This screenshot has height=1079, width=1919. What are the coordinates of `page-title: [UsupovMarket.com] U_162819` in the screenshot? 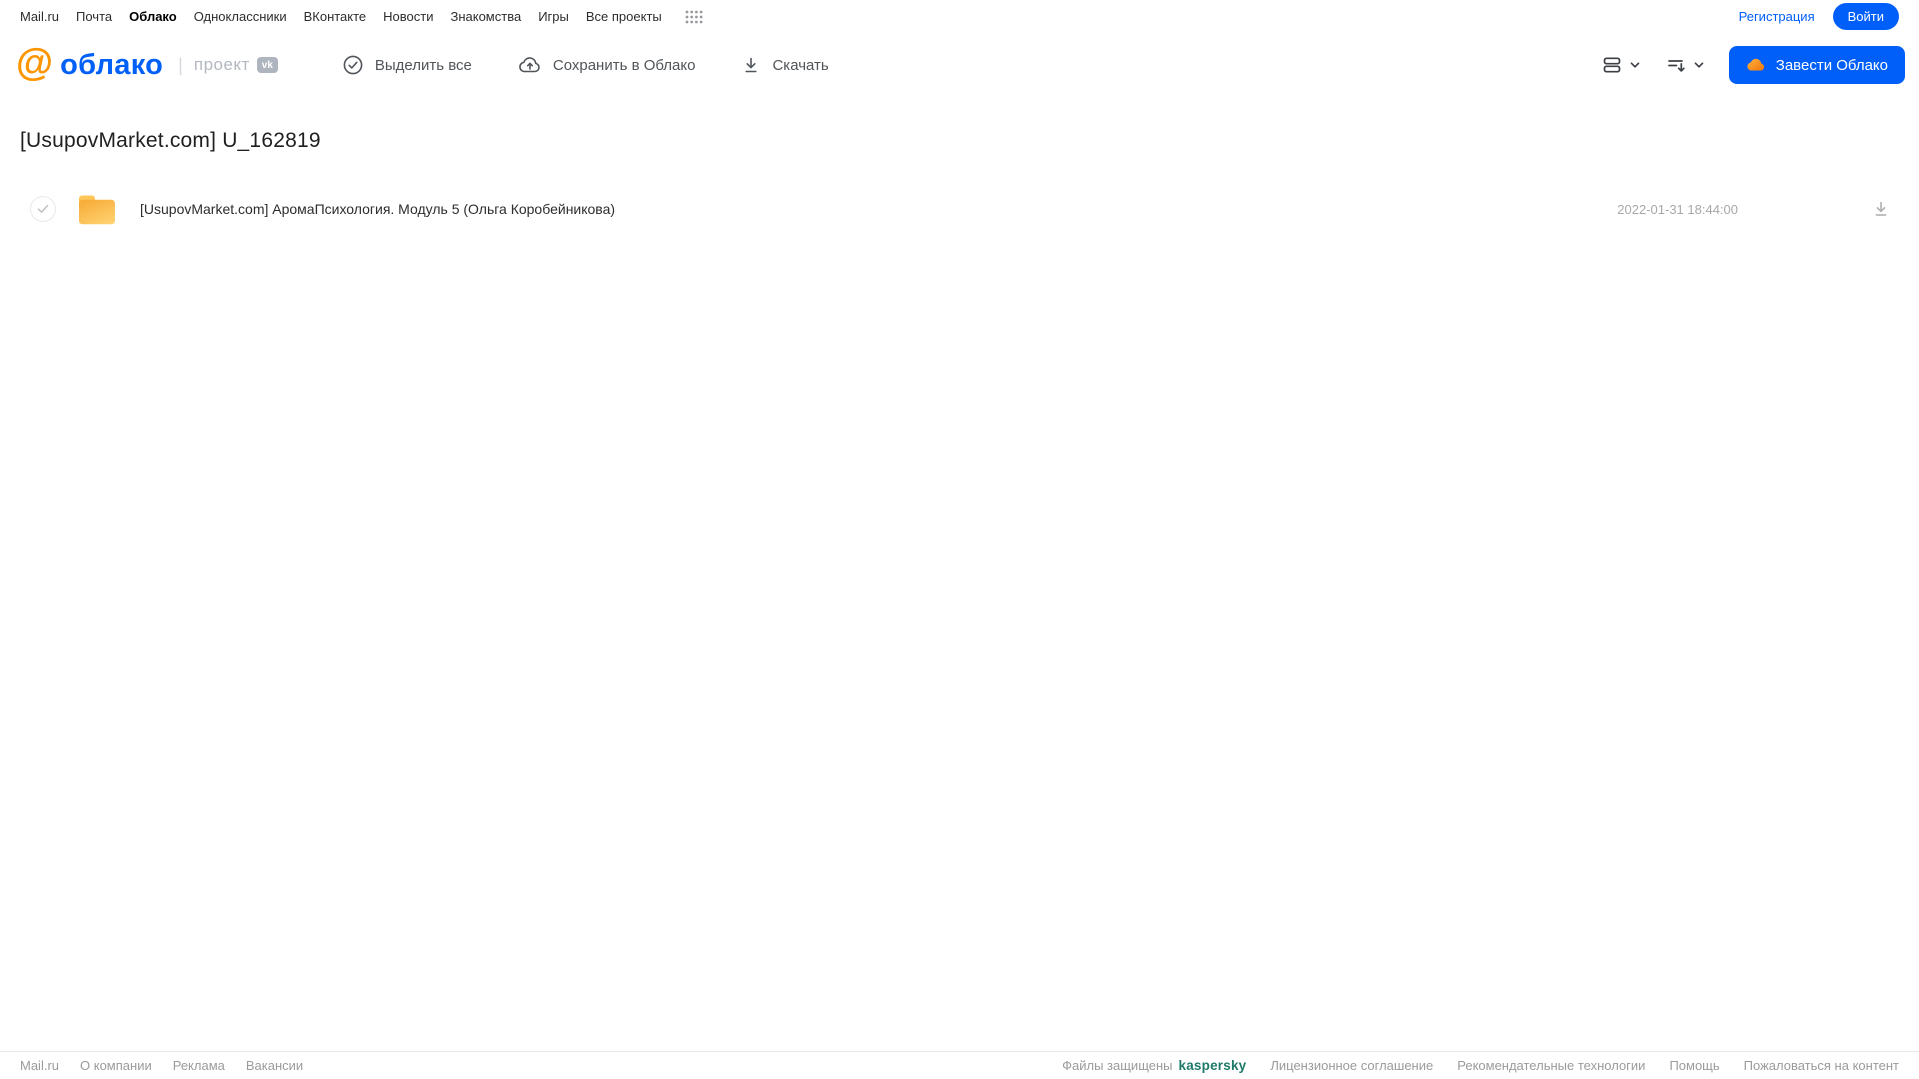 It's located at (170, 140).